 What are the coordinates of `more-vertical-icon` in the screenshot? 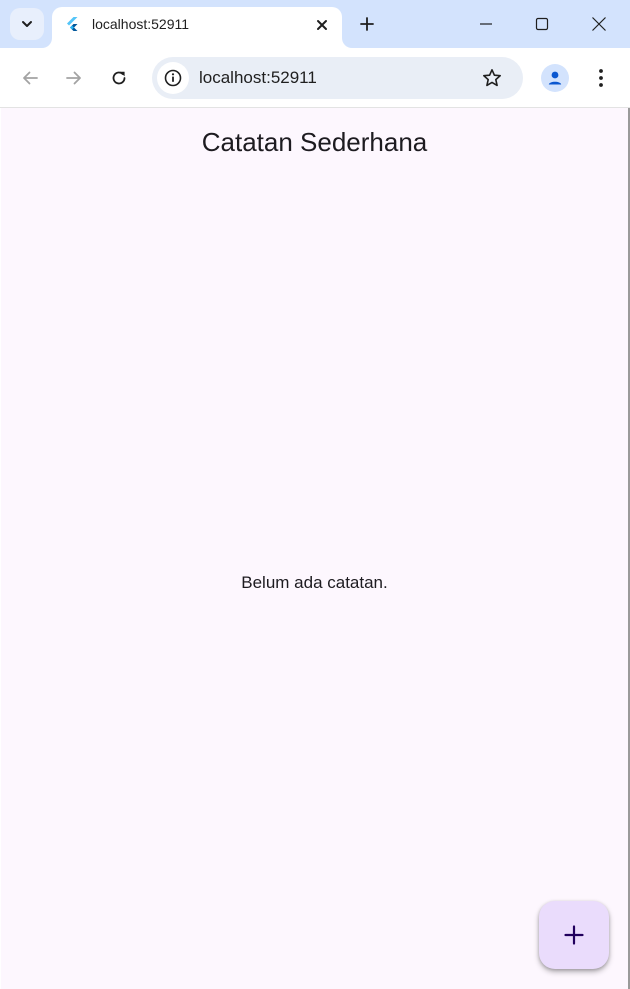 It's located at (601, 78).